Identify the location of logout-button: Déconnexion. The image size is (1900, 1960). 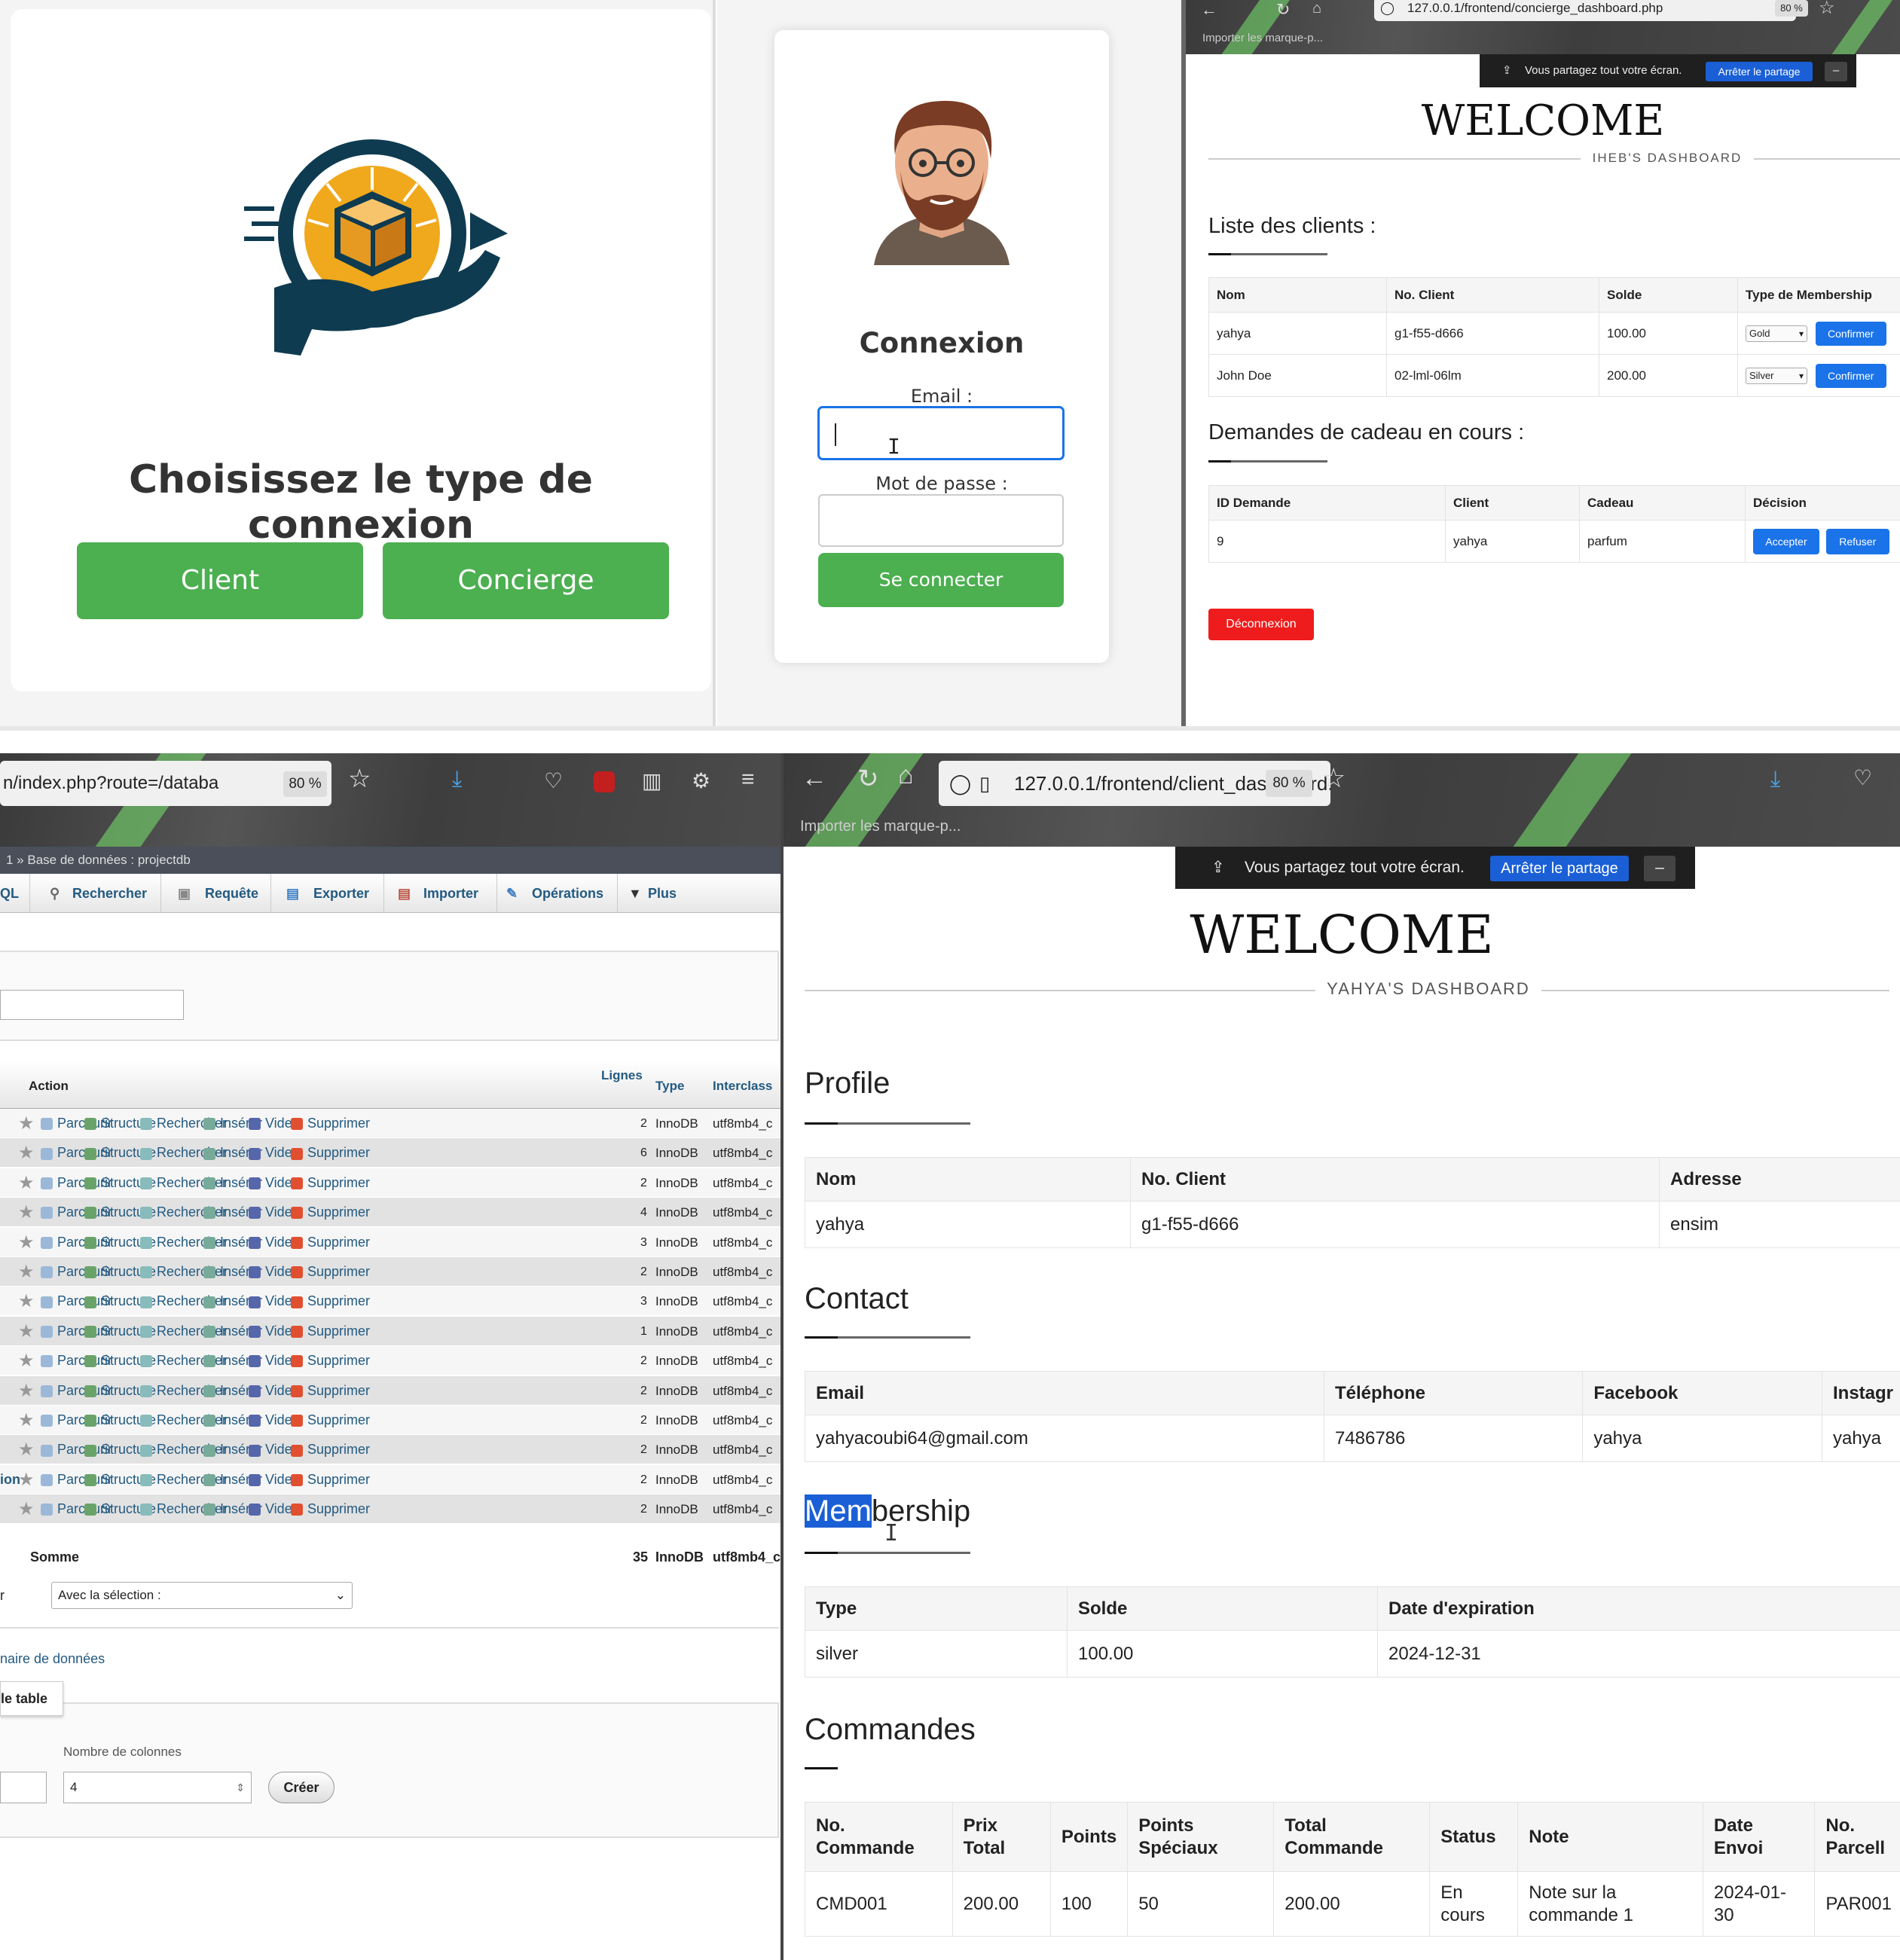
(1261, 624).